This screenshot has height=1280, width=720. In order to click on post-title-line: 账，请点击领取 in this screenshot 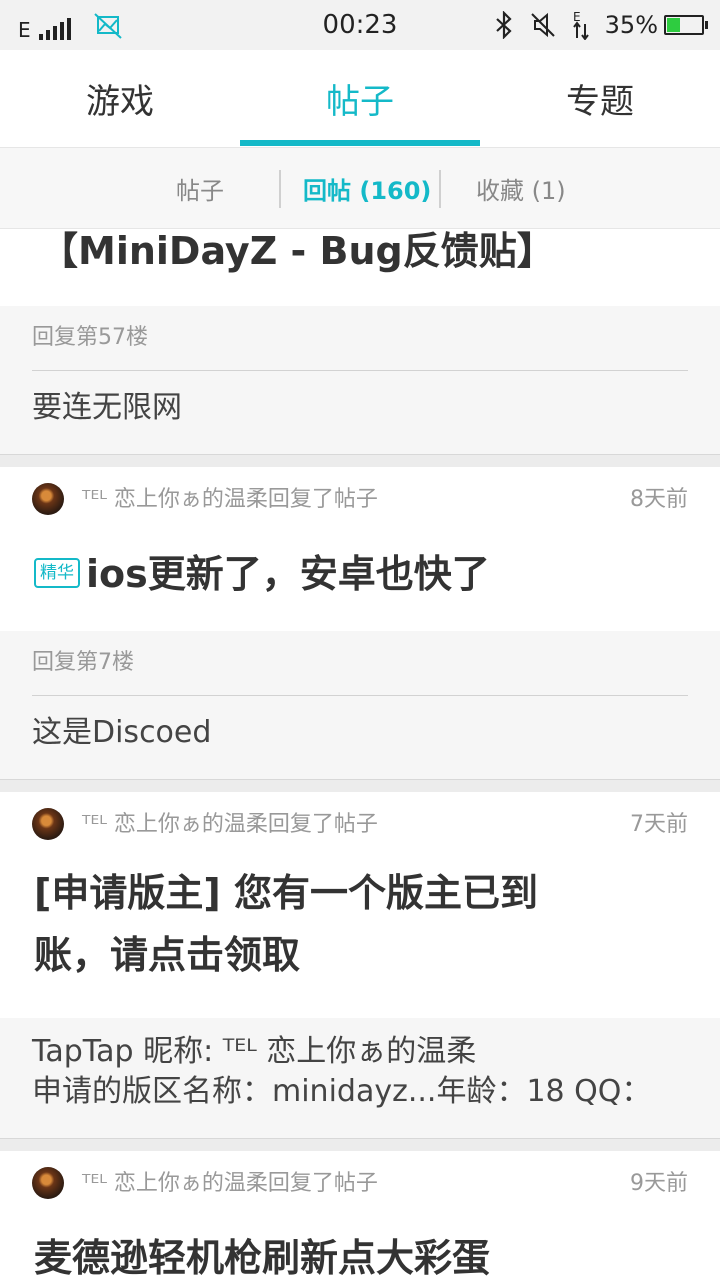, I will do `click(167, 955)`.